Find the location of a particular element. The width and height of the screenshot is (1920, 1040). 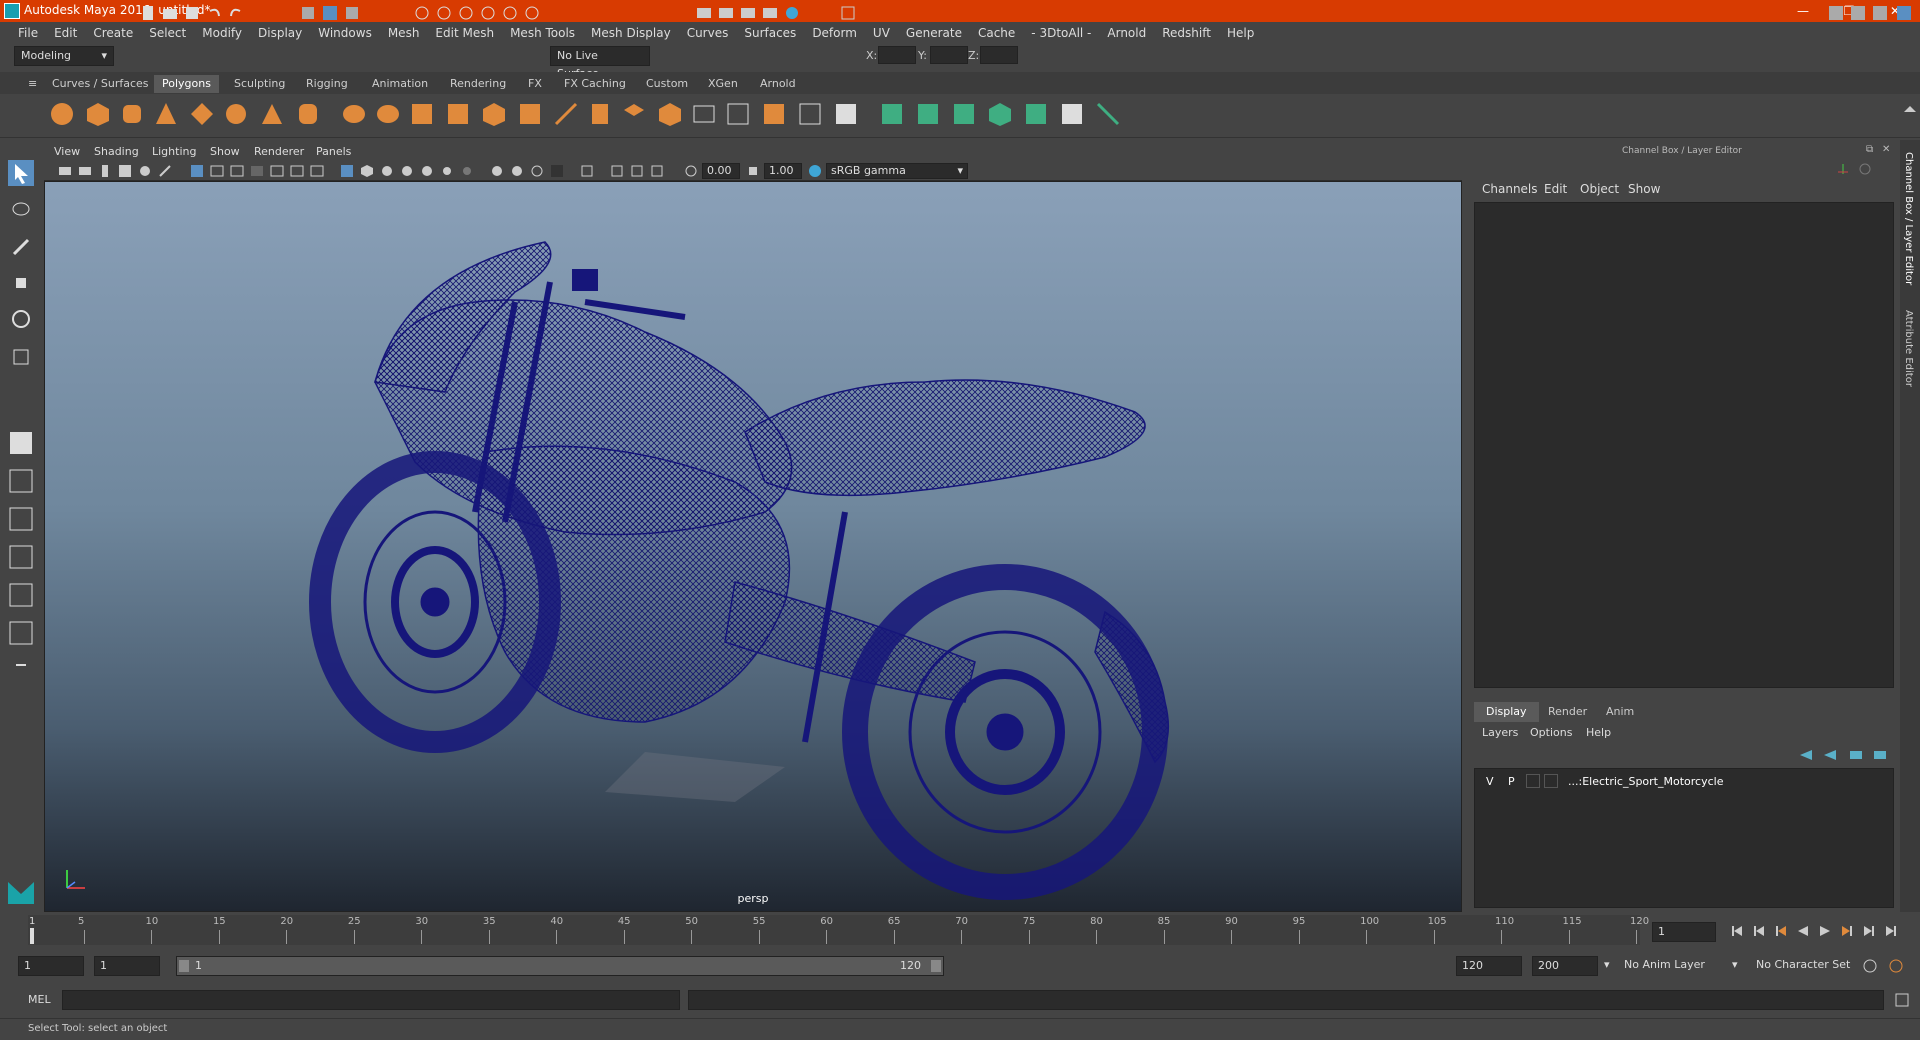

side-tab-attribute-editor: Attribute Editor is located at coordinates (1908, 348).